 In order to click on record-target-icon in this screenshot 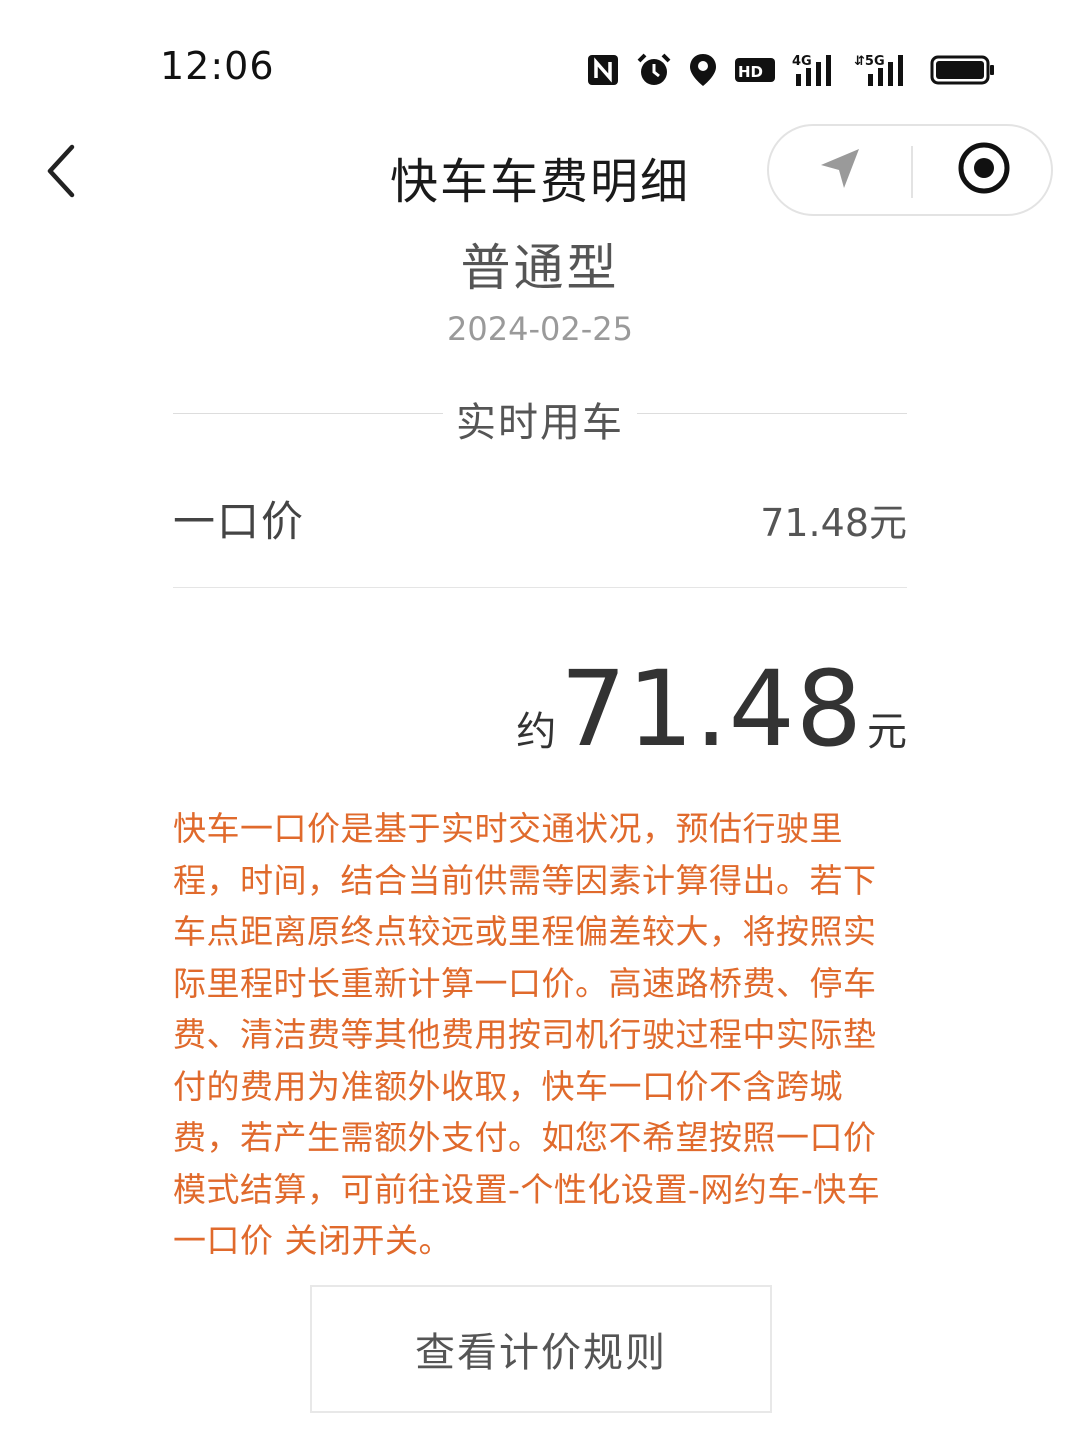, I will do `click(984, 170)`.